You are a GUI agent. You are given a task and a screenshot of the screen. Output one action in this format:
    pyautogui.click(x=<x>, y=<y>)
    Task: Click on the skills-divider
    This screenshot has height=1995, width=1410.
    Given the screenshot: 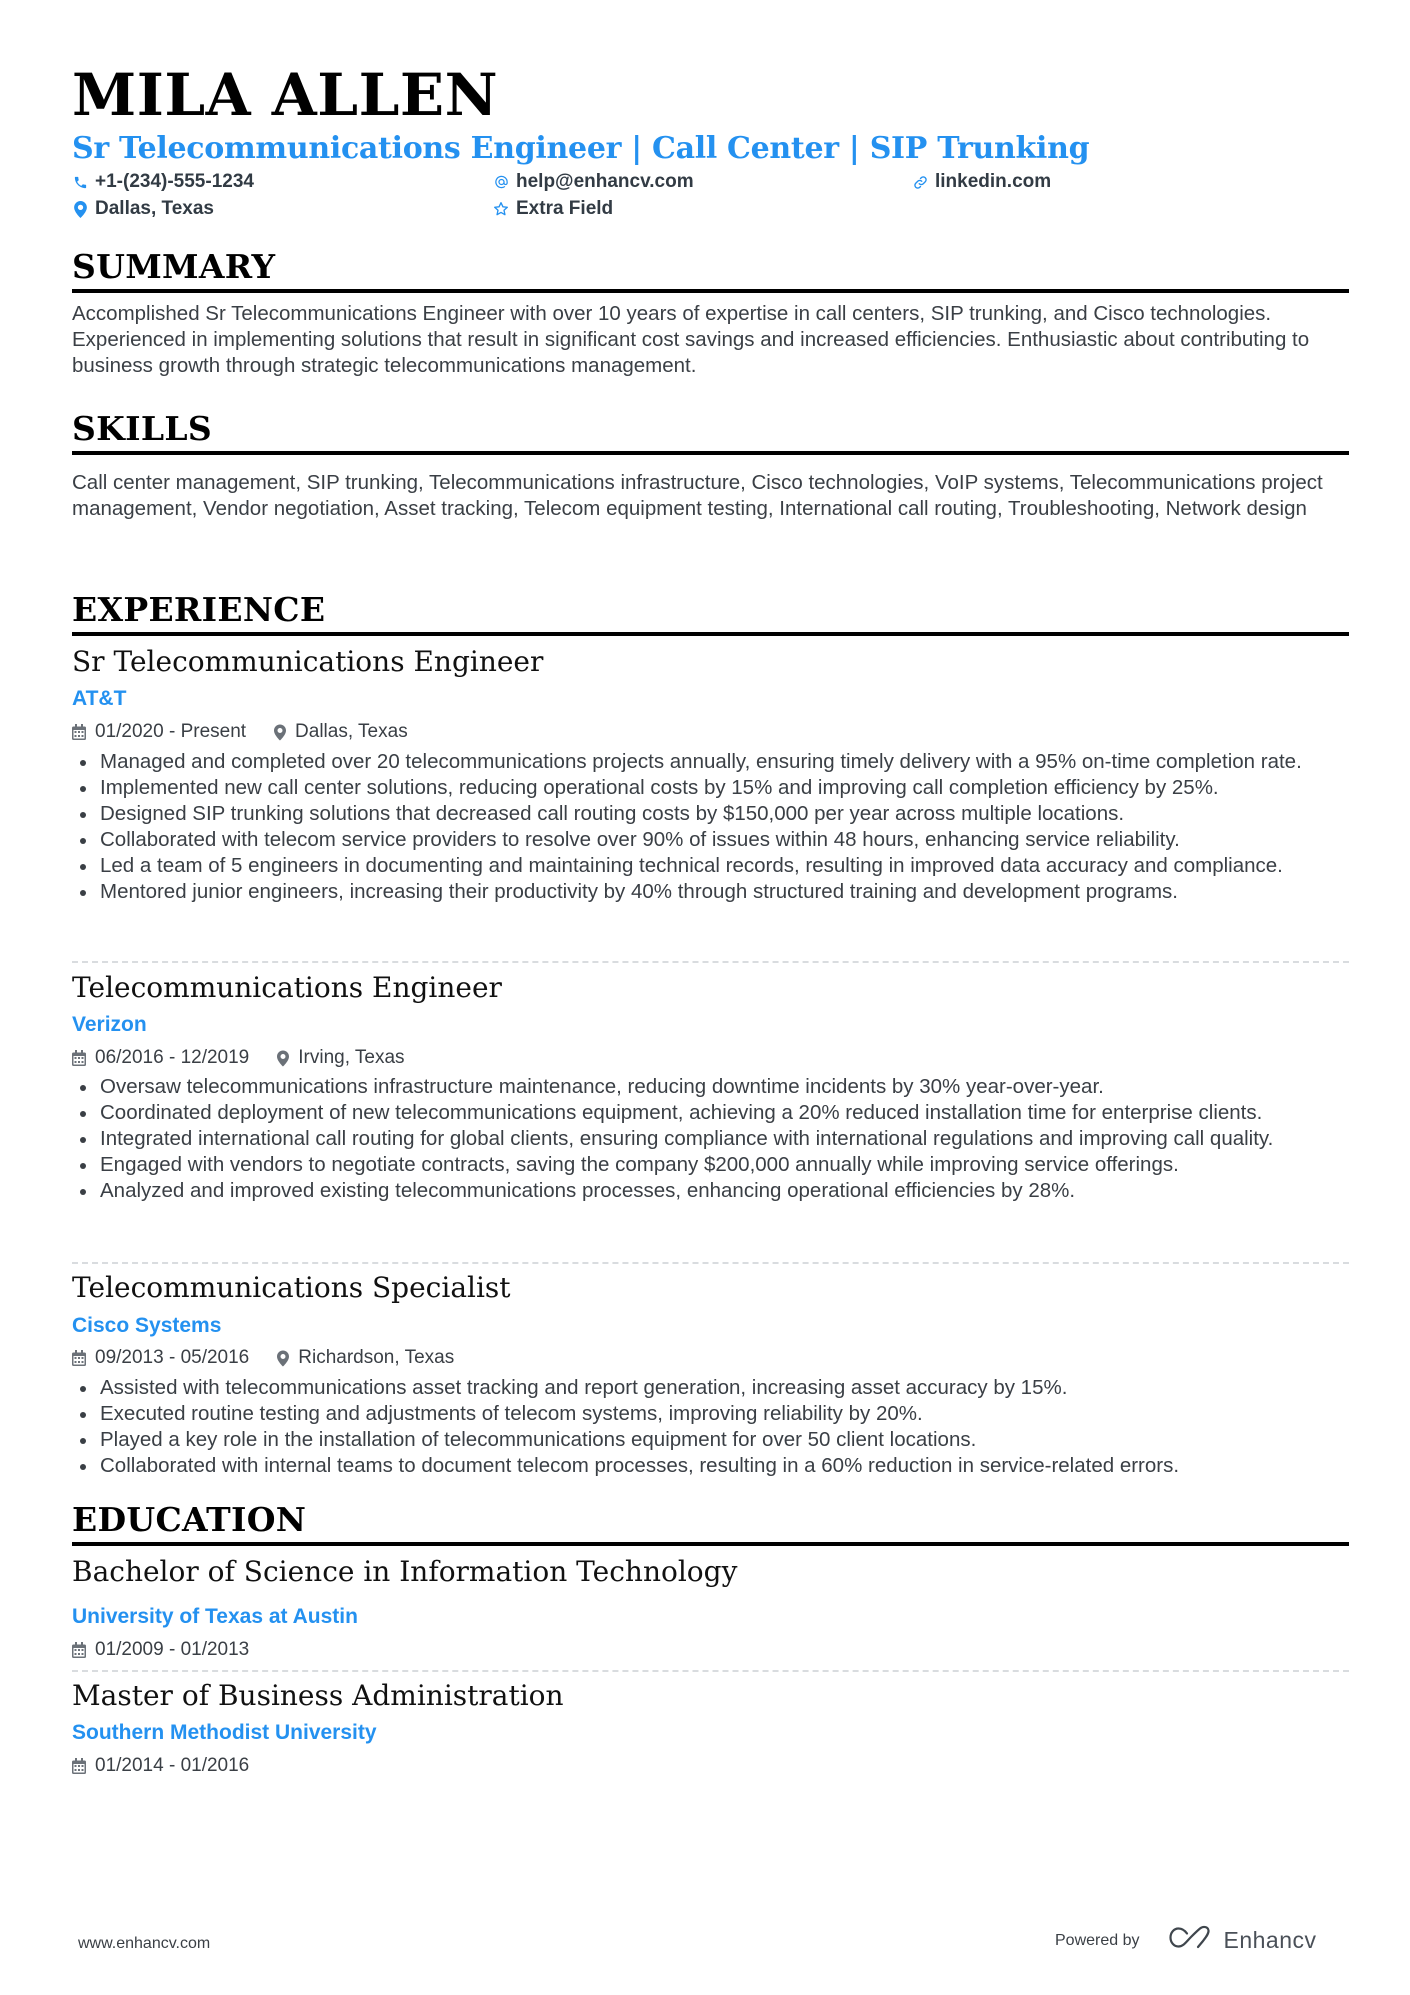 What is the action you would take?
    pyautogui.click(x=710, y=453)
    